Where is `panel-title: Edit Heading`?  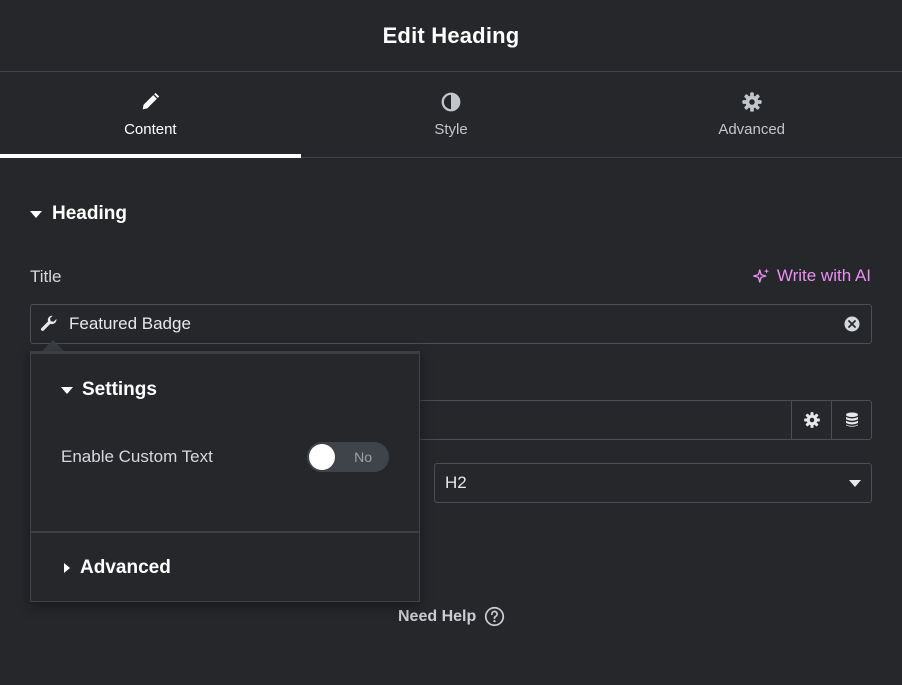 panel-title: Edit Heading is located at coordinates (451, 35).